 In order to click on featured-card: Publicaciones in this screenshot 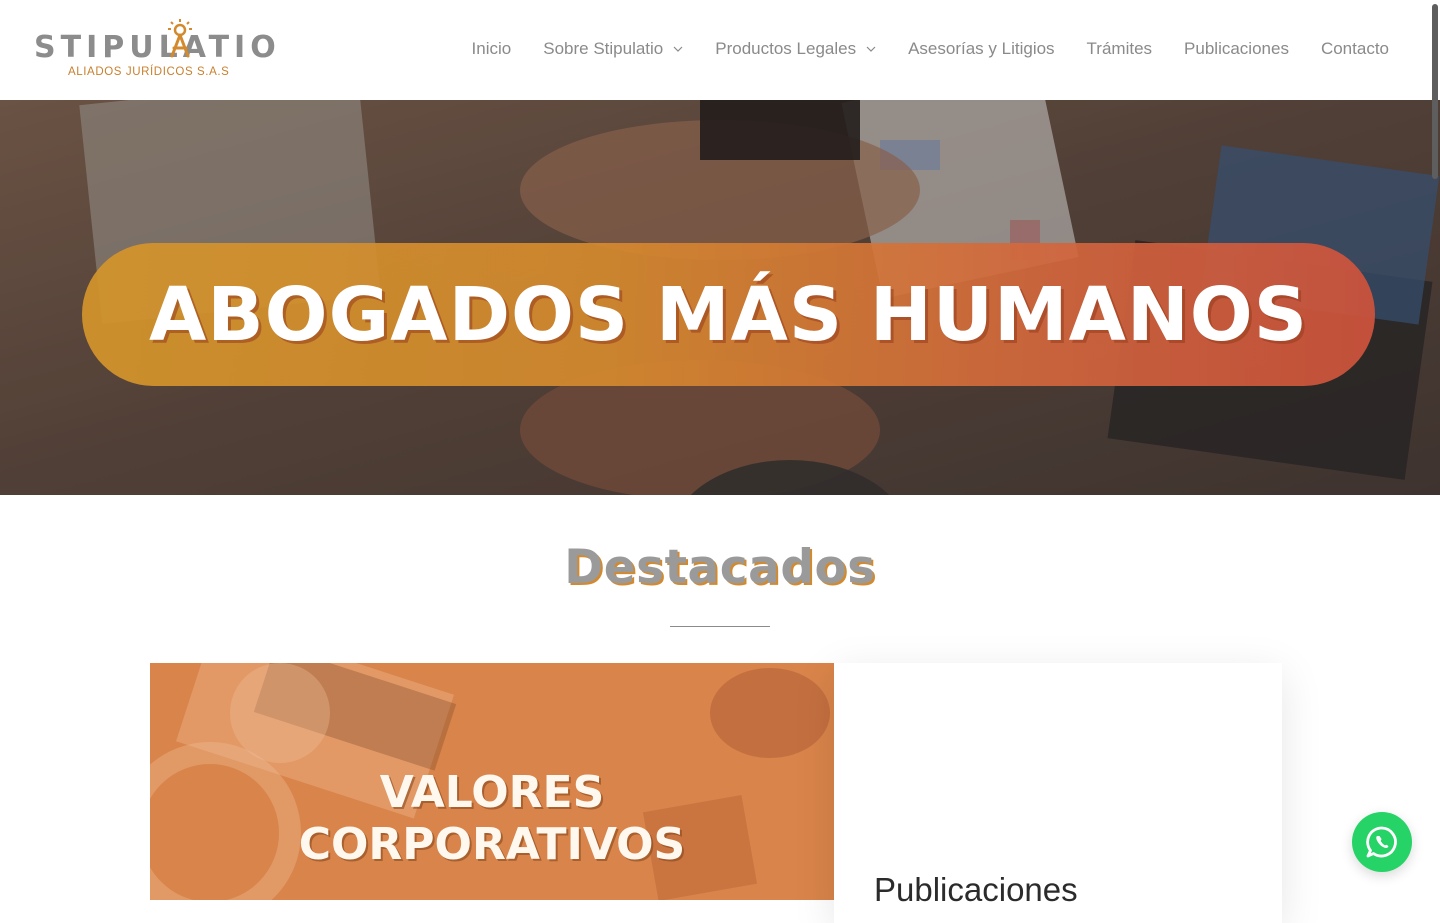, I will do `click(1058, 793)`.